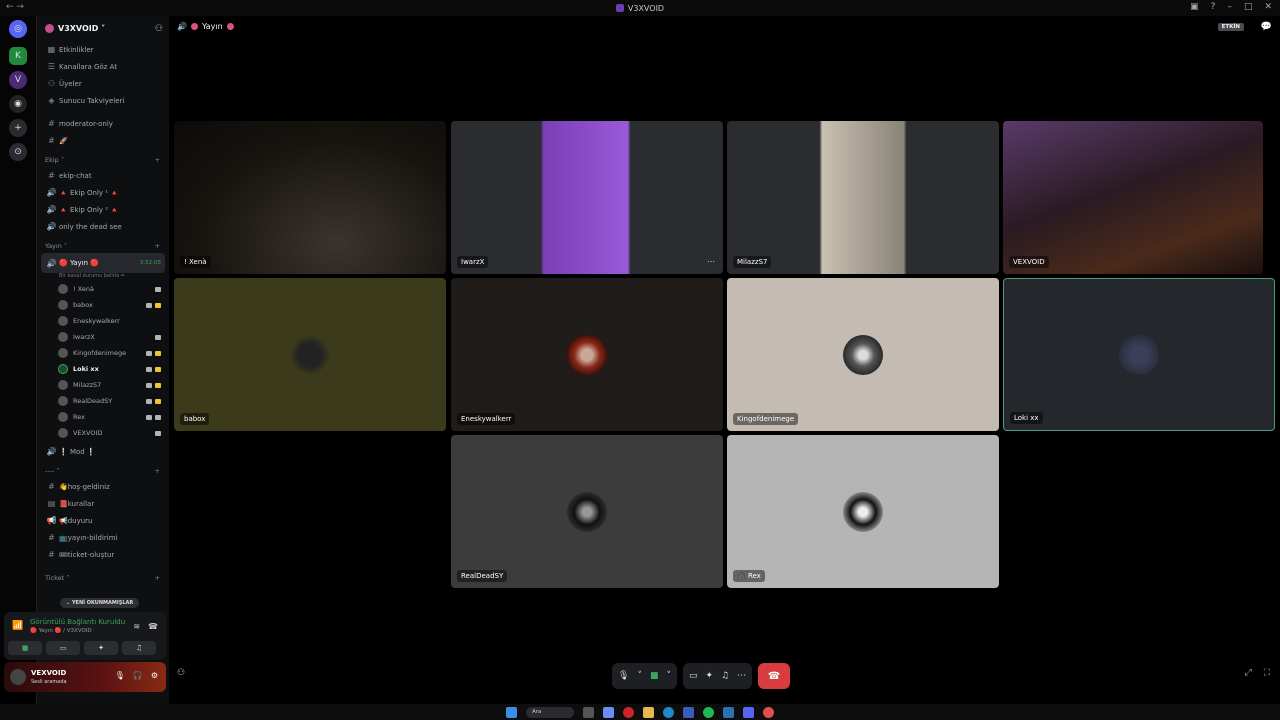  Describe the element at coordinates (774, 676) in the screenshot. I see `disconnect-button: ☎` at that location.